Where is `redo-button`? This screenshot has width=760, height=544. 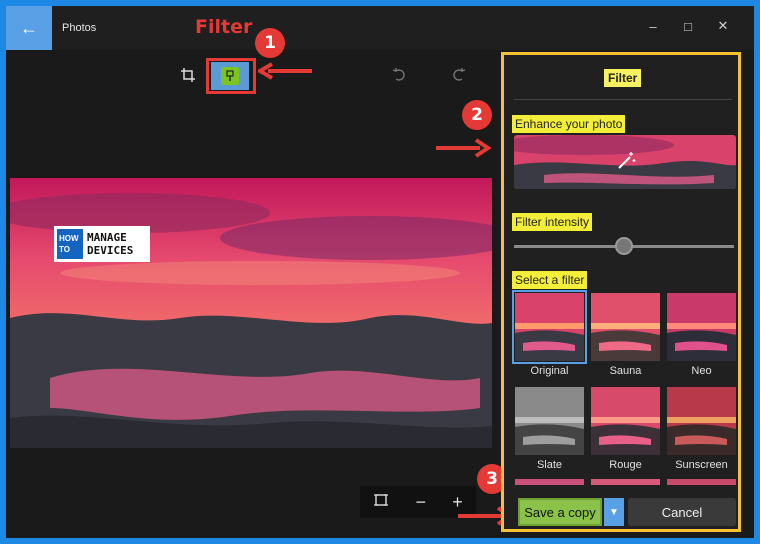
redo-button is located at coordinates (458, 75).